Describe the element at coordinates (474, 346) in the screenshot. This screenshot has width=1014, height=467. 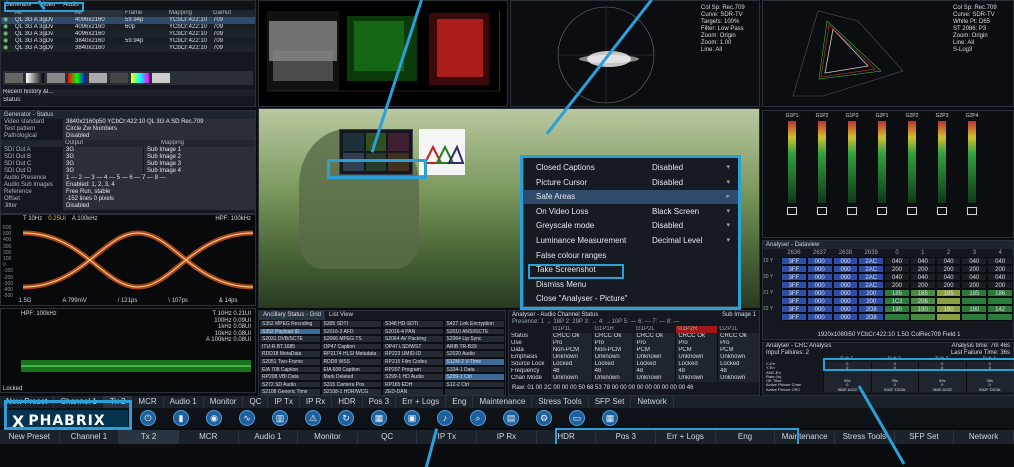
I see `anc-cell: ARIB TR-B29` at that location.